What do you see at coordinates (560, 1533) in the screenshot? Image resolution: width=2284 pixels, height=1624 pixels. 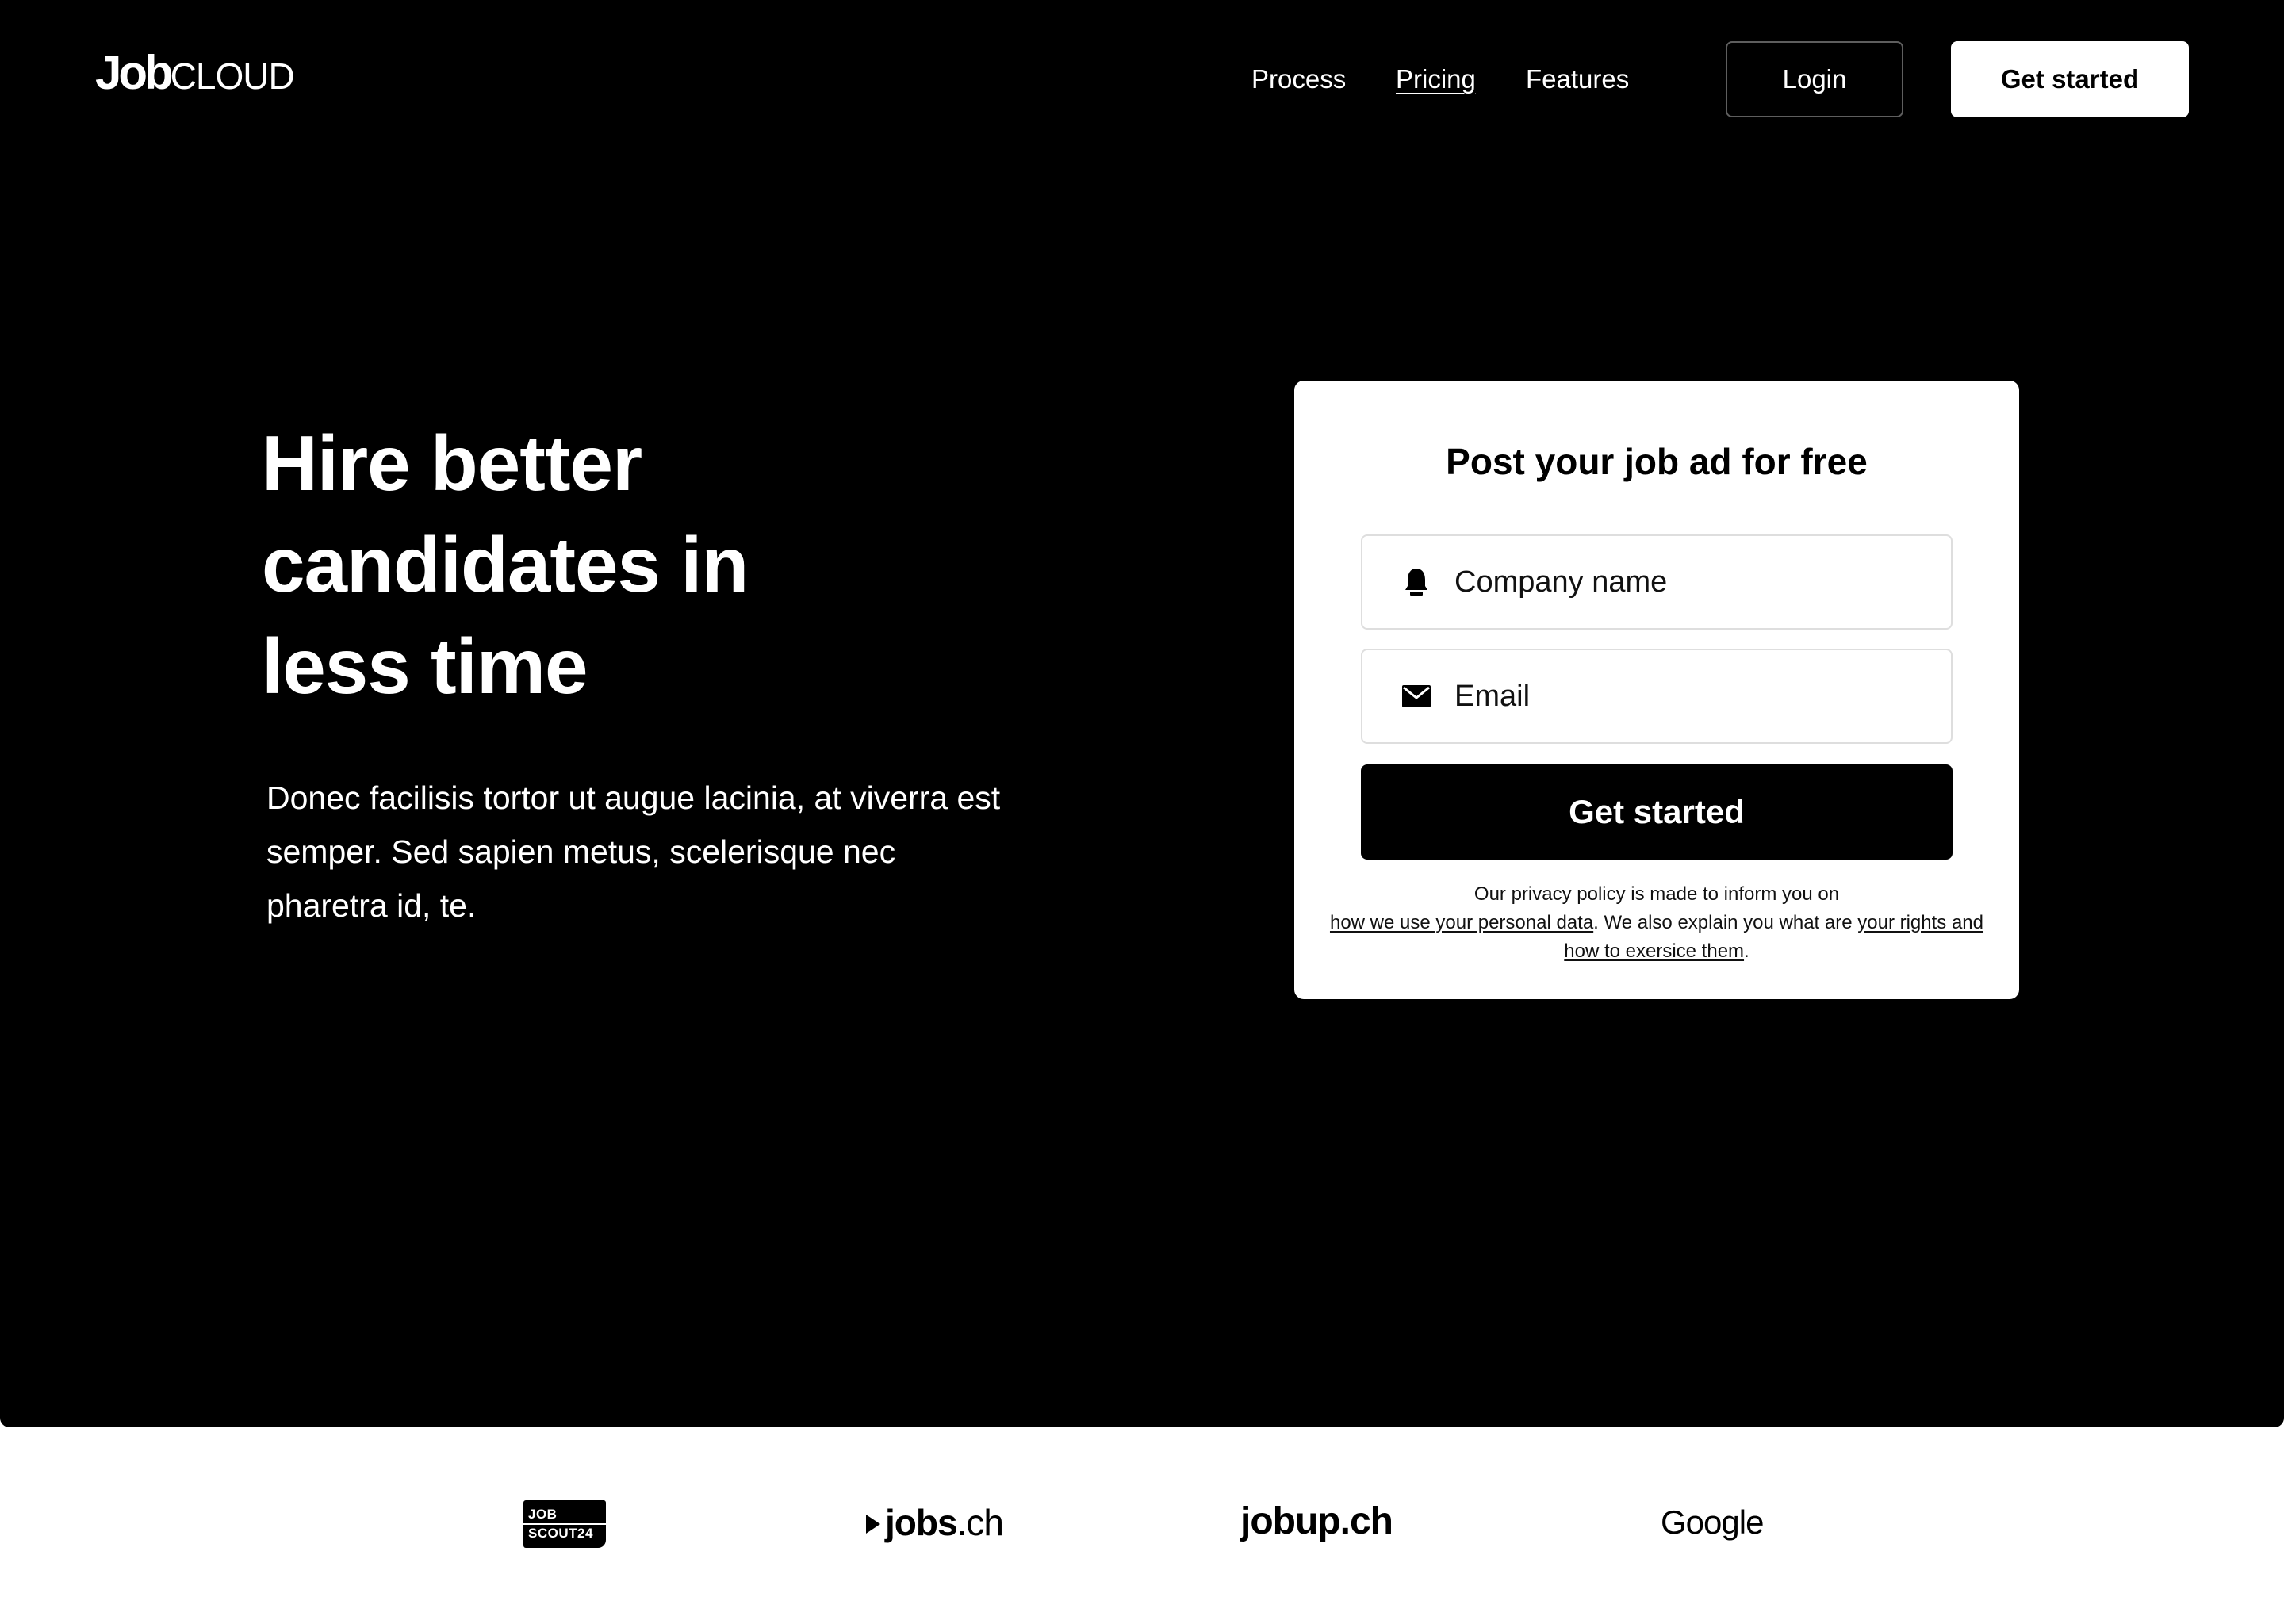 I see `jobscout-line2: SCOUT24` at bounding box center [560, 1533].